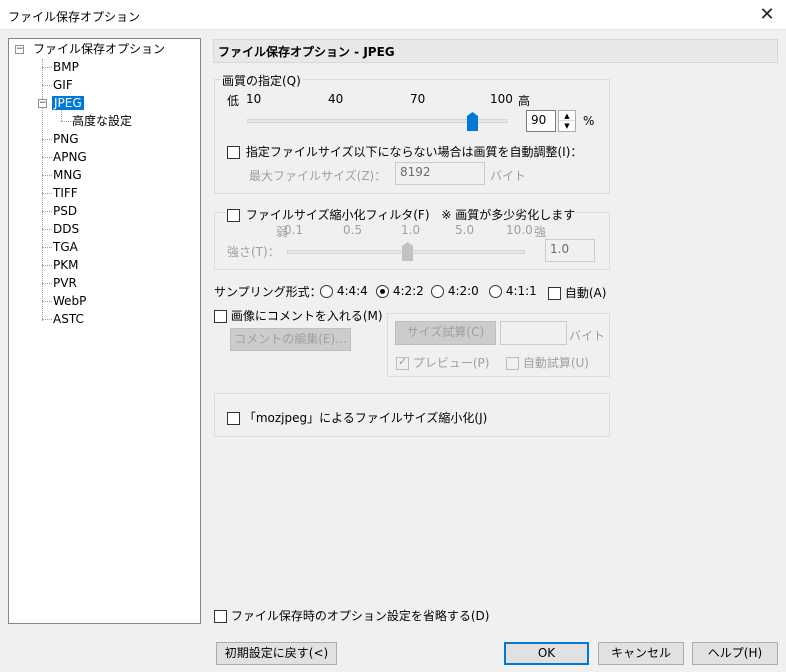 Image resolution: width=786 pixels, height=672 pixels. Describe the element at coordinates (233, 418) in the screenshot. I see `mozjpeg-checkbox` at that location.